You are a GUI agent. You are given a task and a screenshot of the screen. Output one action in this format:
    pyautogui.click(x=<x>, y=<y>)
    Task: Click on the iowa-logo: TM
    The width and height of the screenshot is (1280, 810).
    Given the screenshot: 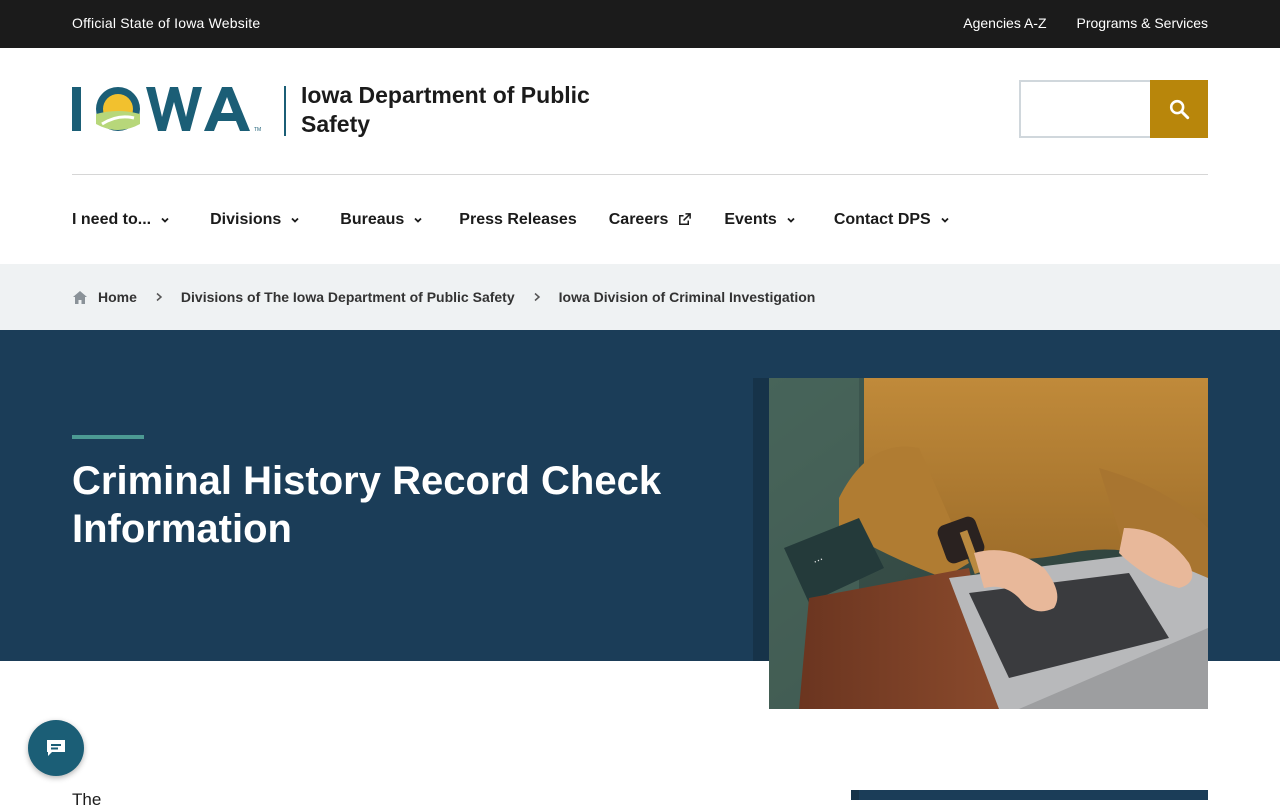 What is the action you would take?
    pyautogui.click(x=172, y=111)
    